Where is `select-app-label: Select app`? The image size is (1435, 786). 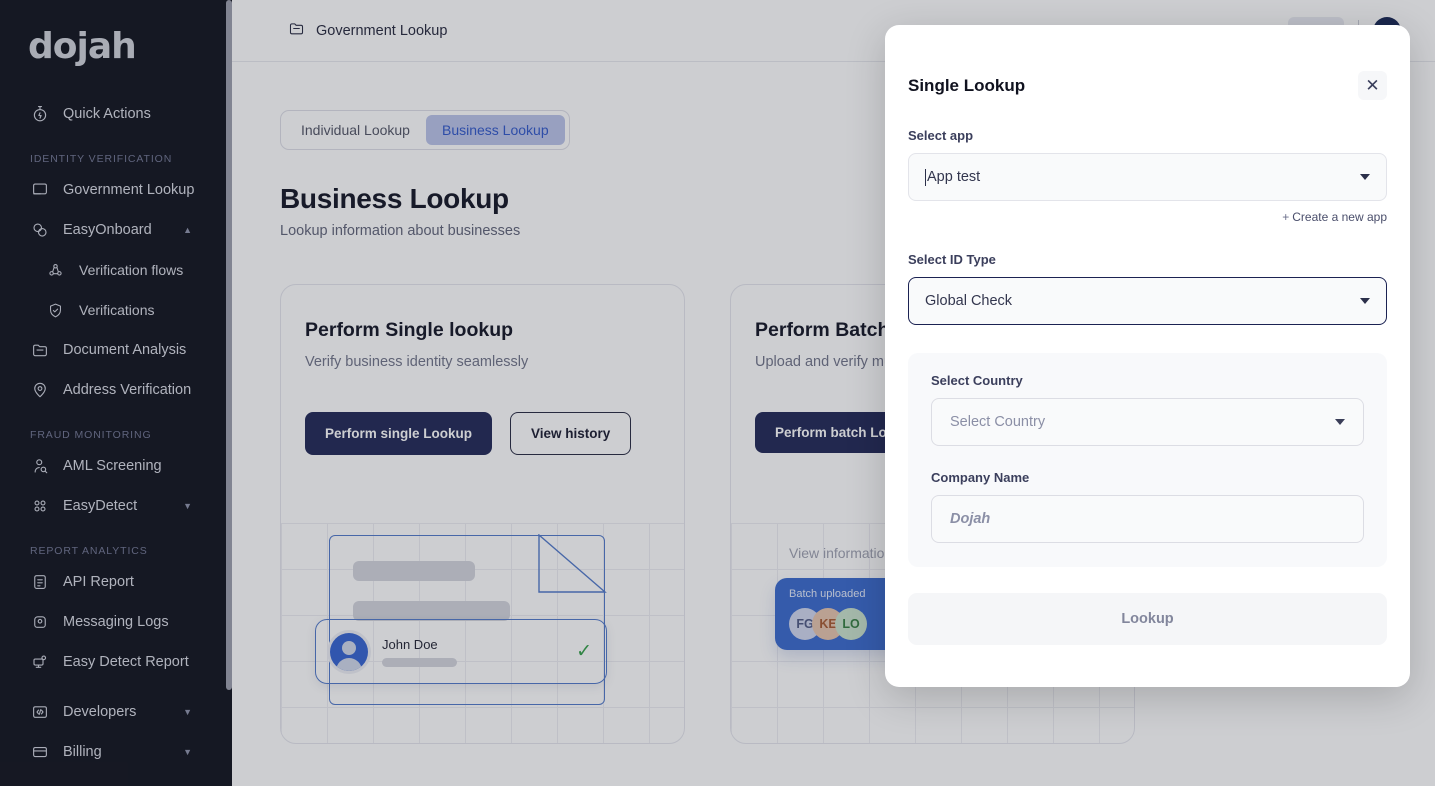
select-app-label: Select app is located at coordinates (941, 135).